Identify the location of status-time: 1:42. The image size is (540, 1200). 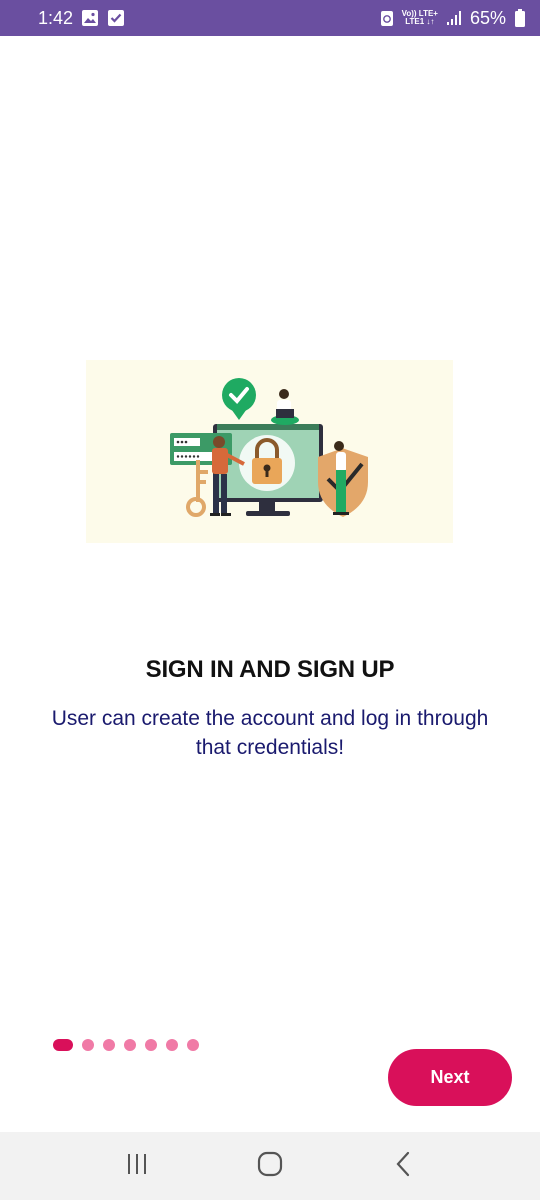
(56, 17).